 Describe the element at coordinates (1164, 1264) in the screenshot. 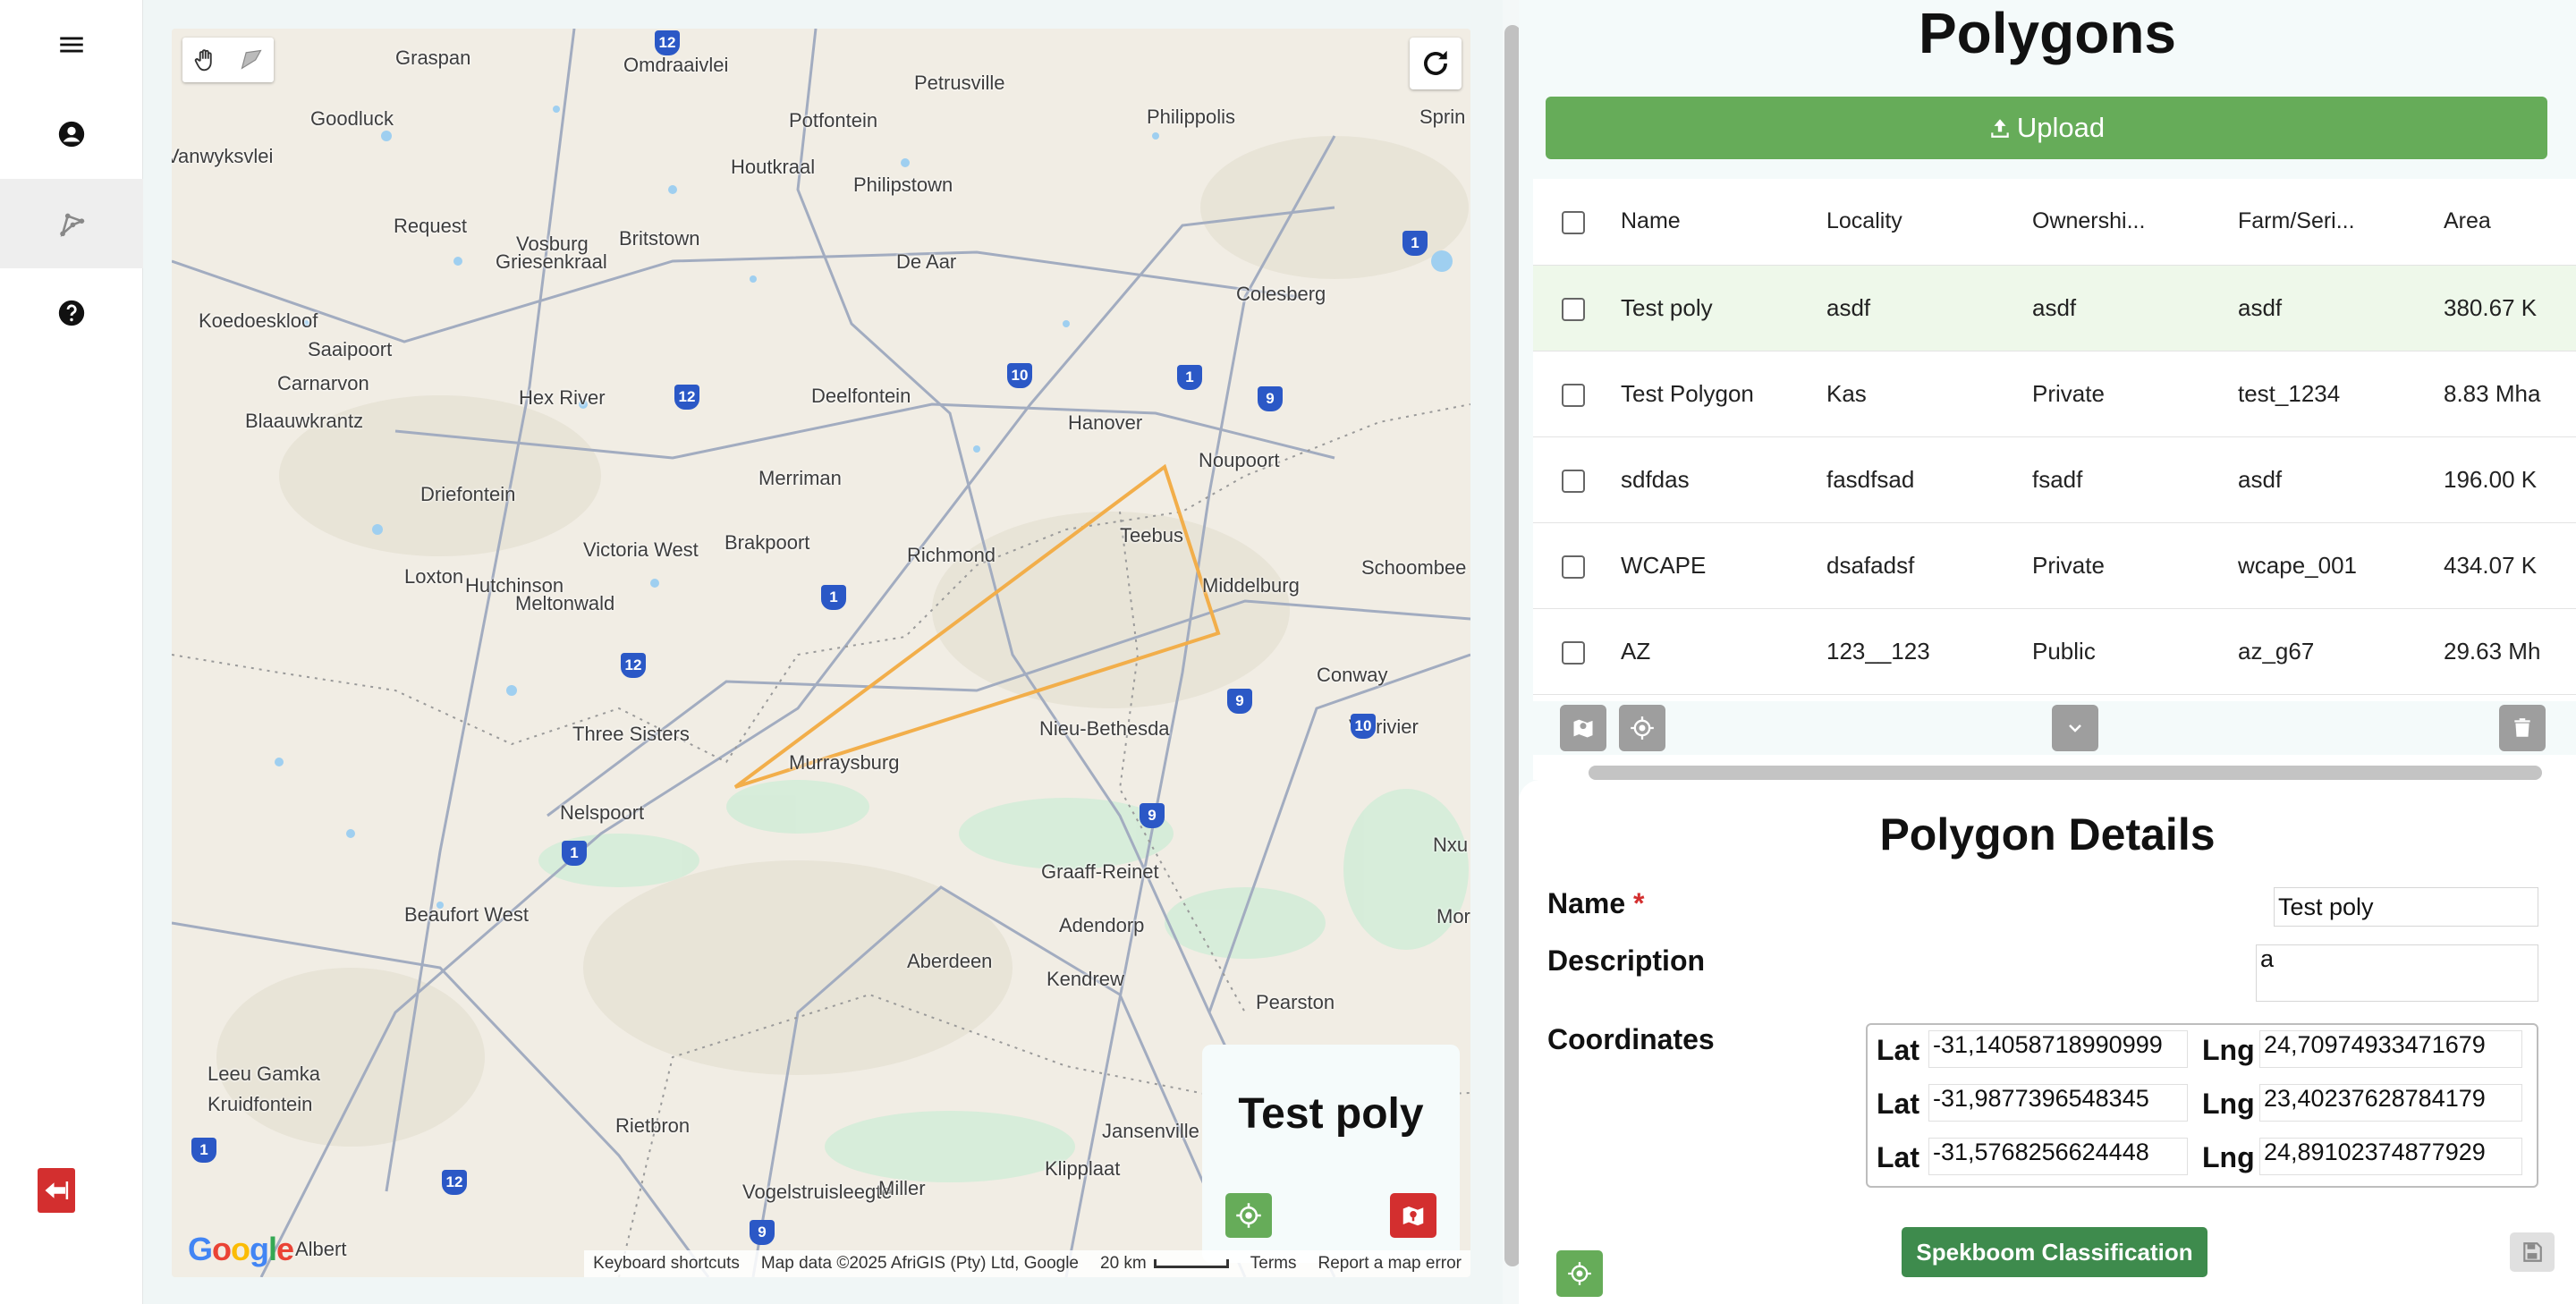

I see `scale-bar: 20 km` at that location.